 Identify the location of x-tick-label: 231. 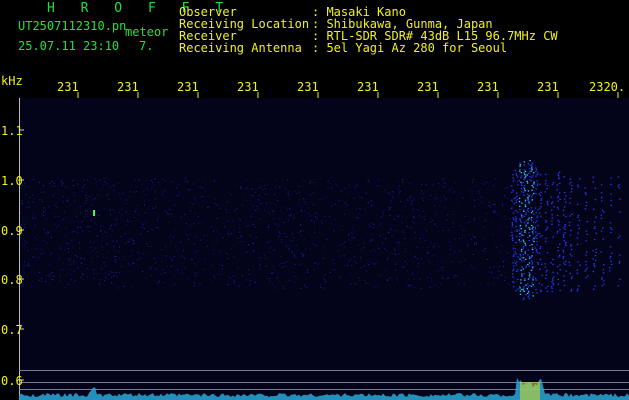
(68, 87).